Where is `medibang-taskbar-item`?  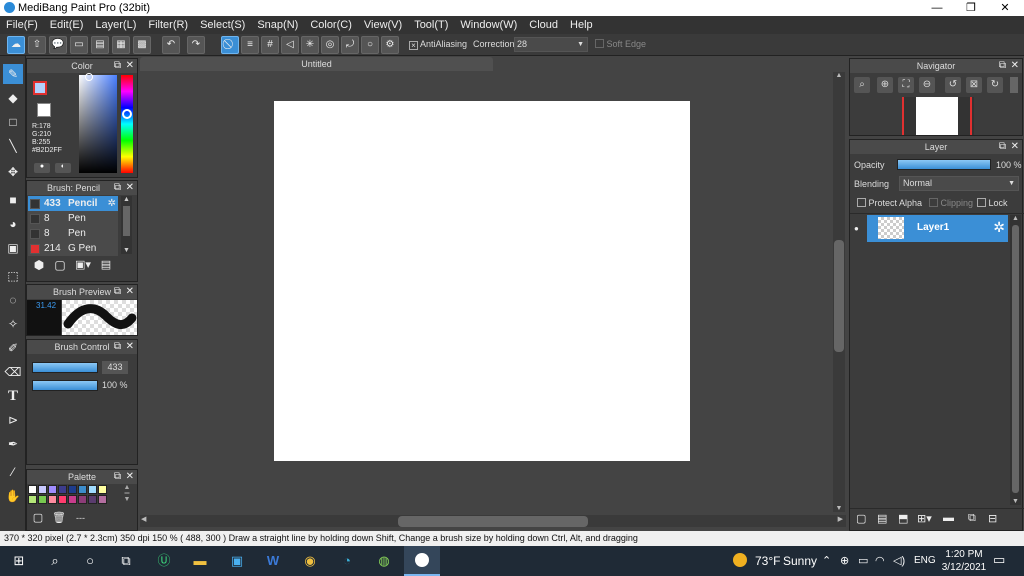 medibang-taskbar-item is located at coordinates (422, 561).